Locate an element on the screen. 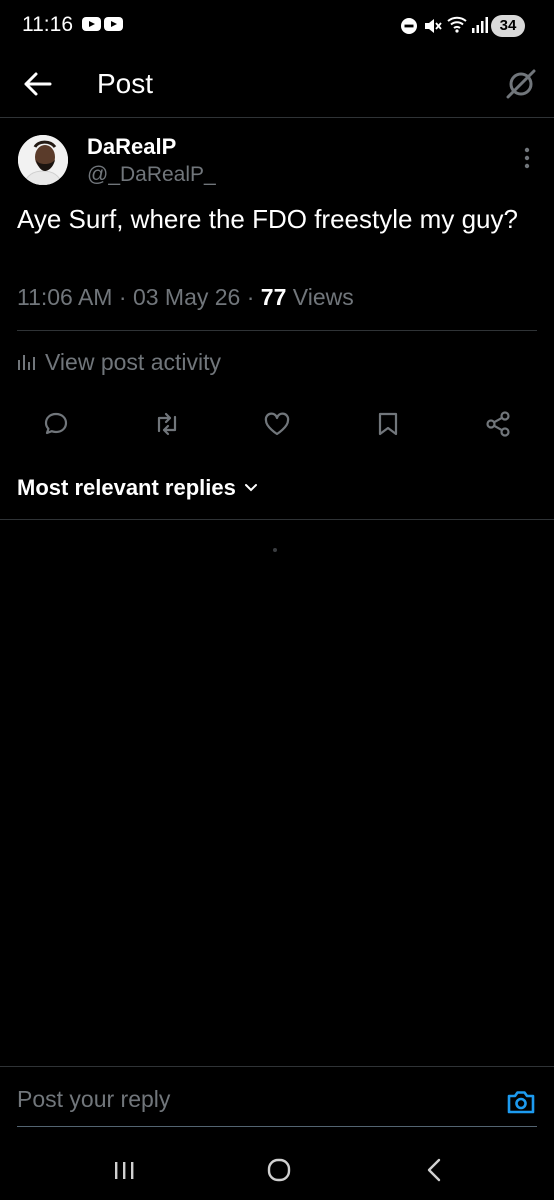 The width and height of the screenshot is (554, 1200). post-meta: 11:06 AM · 03 May 26 · 77 Views is located at coordinates (185, 297).